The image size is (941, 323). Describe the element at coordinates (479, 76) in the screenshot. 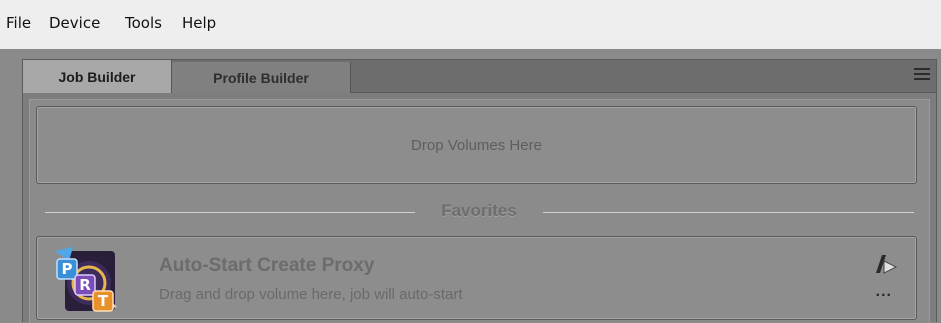

I see `tab-strip: Job Builder Profile Builder` at that location.